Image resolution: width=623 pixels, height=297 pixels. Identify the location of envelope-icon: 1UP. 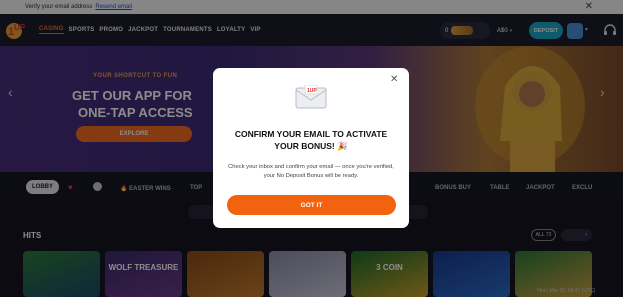
(311, 97).